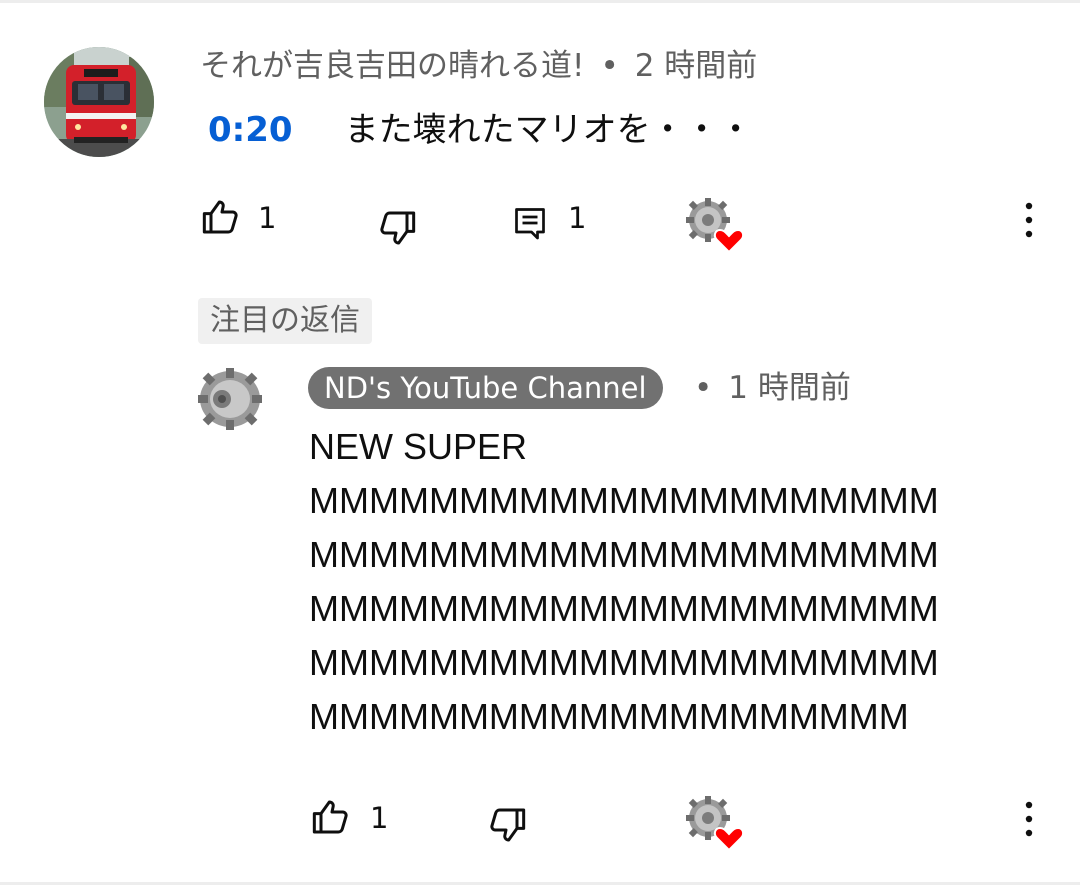 This screenshot has width=1080, height=885. I want to click on reply-avatar, so click(232, 399).